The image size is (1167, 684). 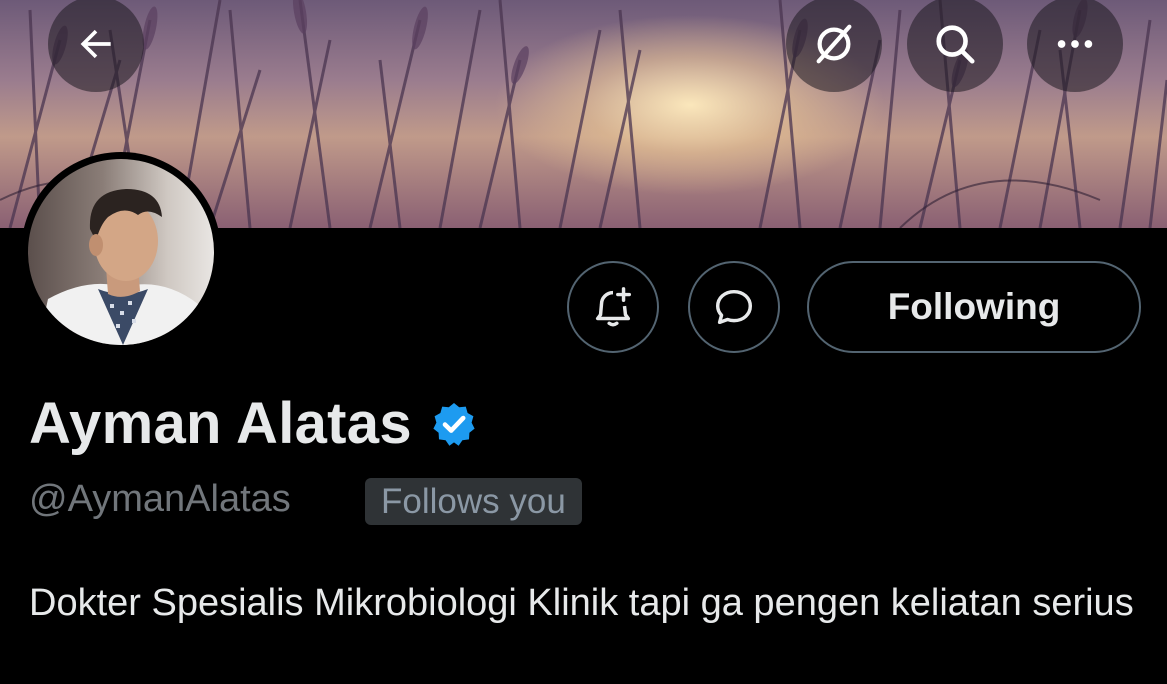 I want to click on back-button, so click(x=96, y=46).